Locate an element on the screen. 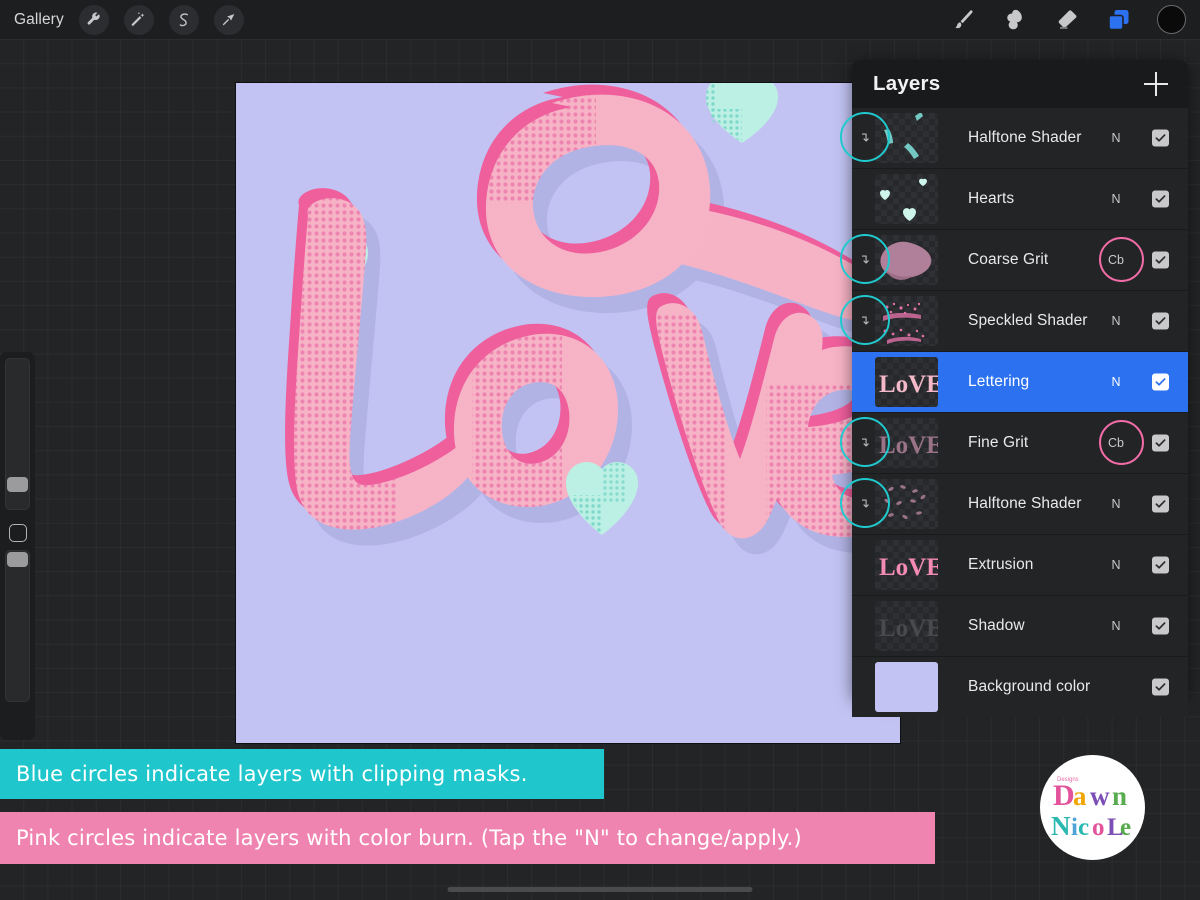 The height and width of the screenshot is (900, 1200). eraser-icon is located at coordinates (1067, 19).